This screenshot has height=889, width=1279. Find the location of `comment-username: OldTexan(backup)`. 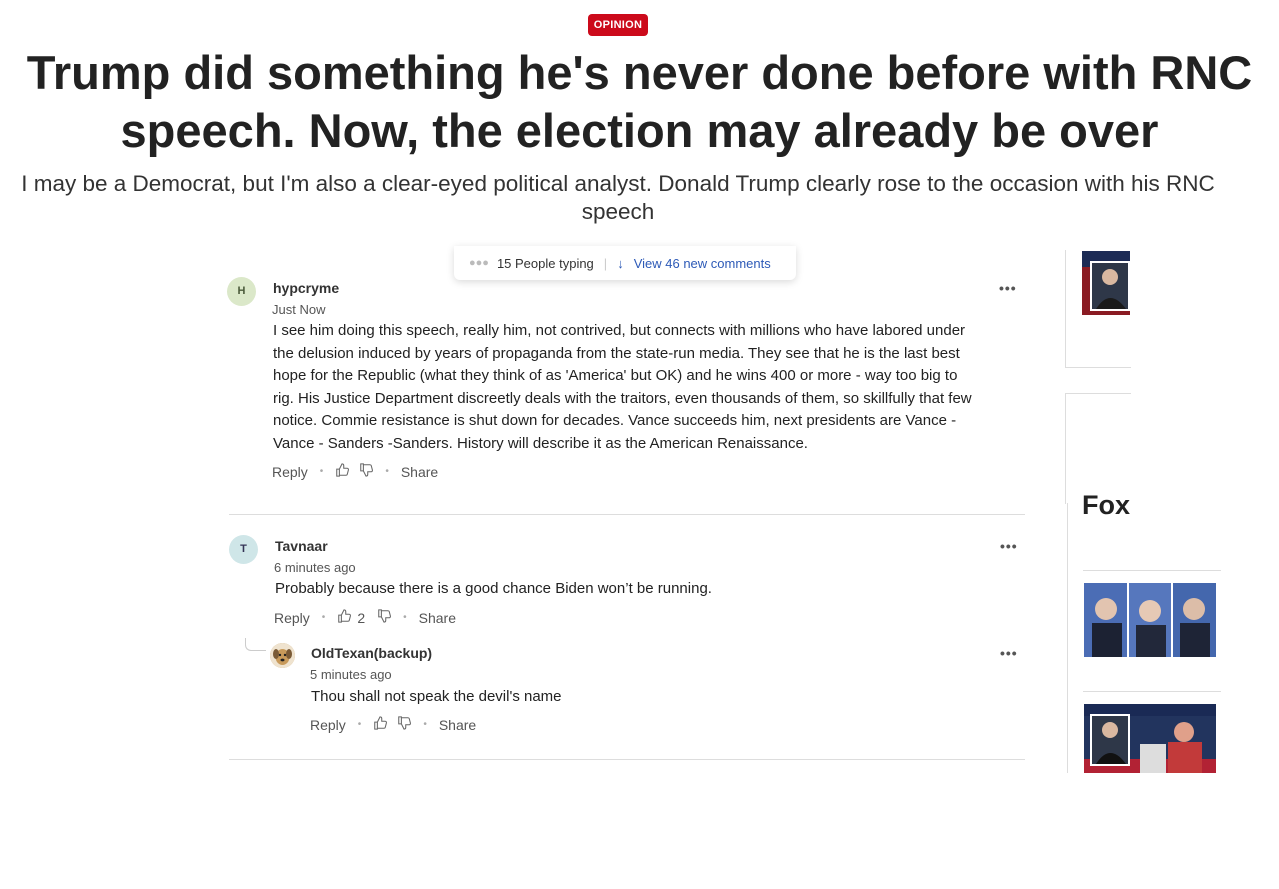

comment-username: OldTexan(backup) is located at coordinates (371, 653).